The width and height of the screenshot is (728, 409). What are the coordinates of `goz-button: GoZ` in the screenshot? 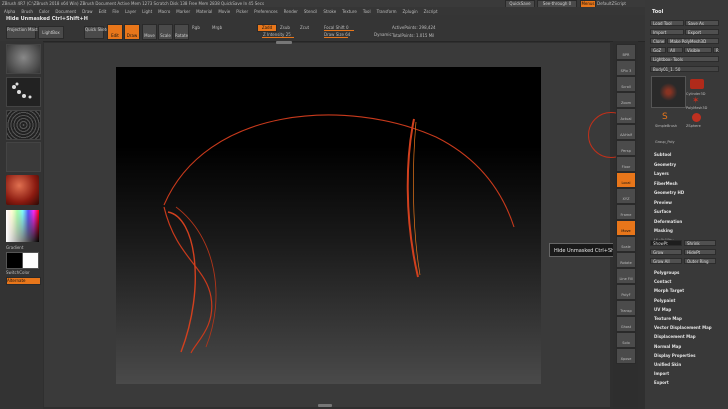 It's located at (658, 50).